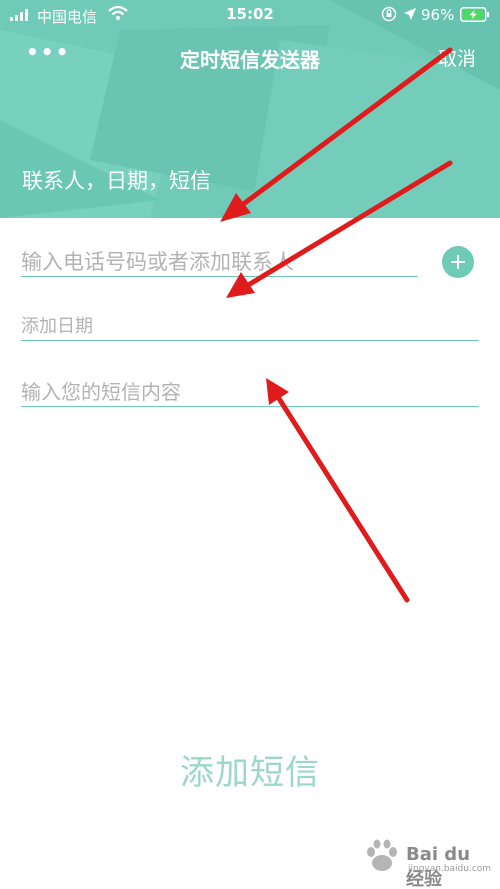 The image size is (500, 889). Describe the element at coordinates (458, 262) in the screenshot. I see `add-contact-button` at that location.